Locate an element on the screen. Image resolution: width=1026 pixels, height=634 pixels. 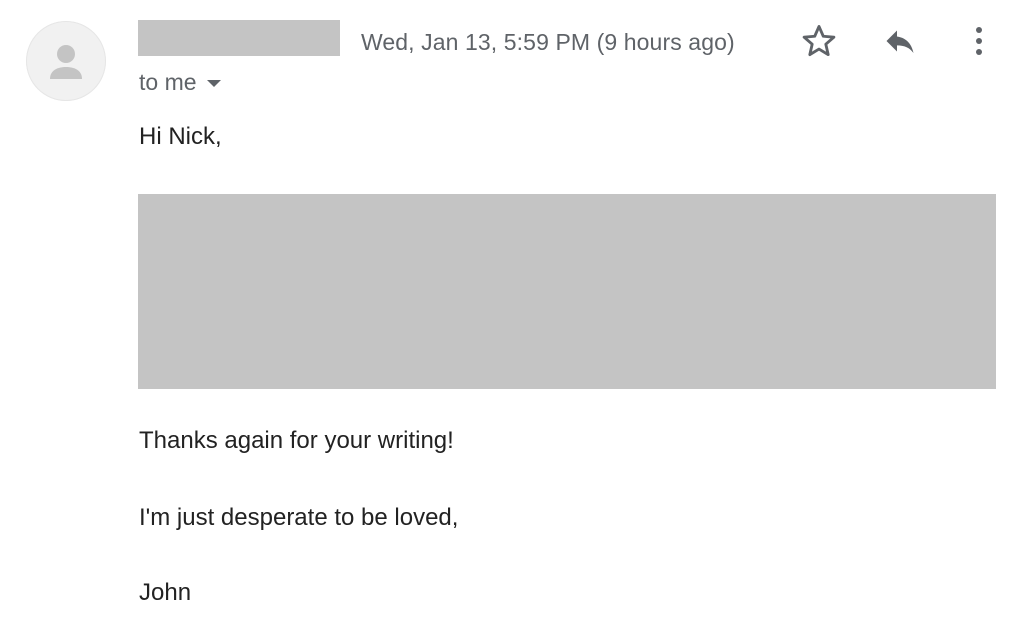
recipient-details-toggle: to me is located at coordinates (180, 82).